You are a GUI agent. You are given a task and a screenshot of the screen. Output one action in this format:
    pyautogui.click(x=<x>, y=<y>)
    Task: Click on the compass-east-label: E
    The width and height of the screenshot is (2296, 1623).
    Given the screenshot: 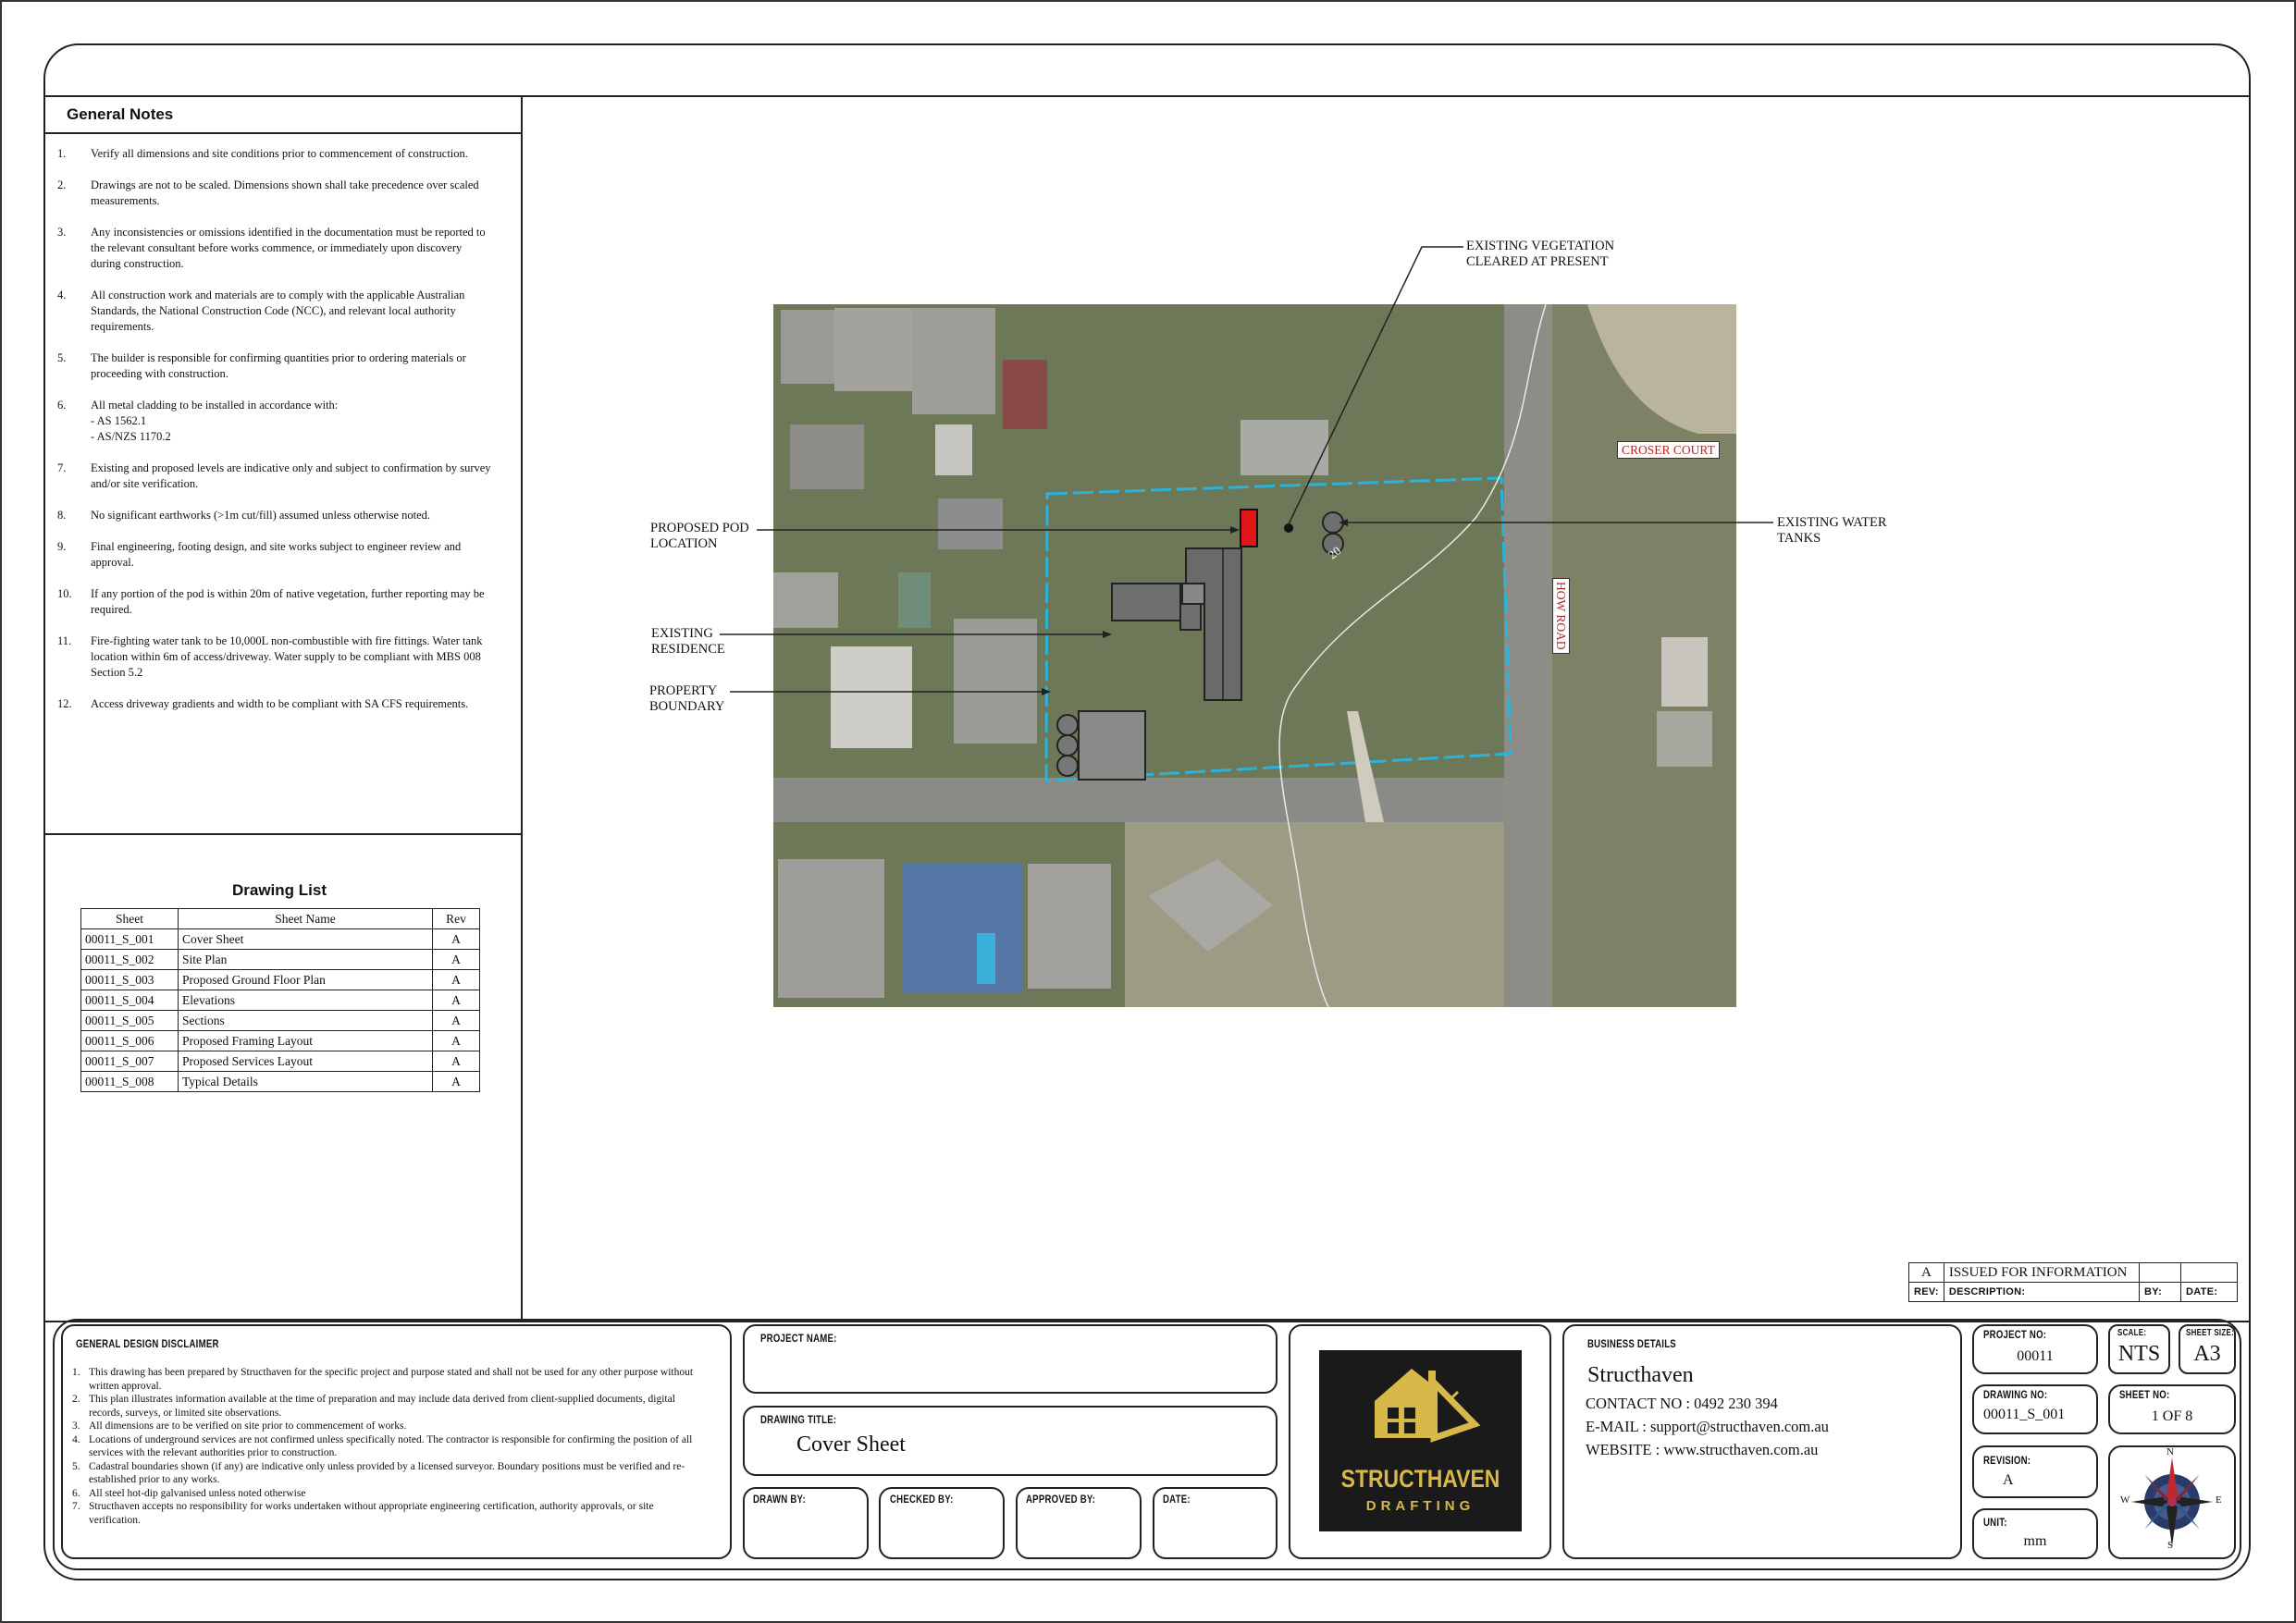 What is the action you would take?
    pyautogui.click(x=2219, y=1500)
    